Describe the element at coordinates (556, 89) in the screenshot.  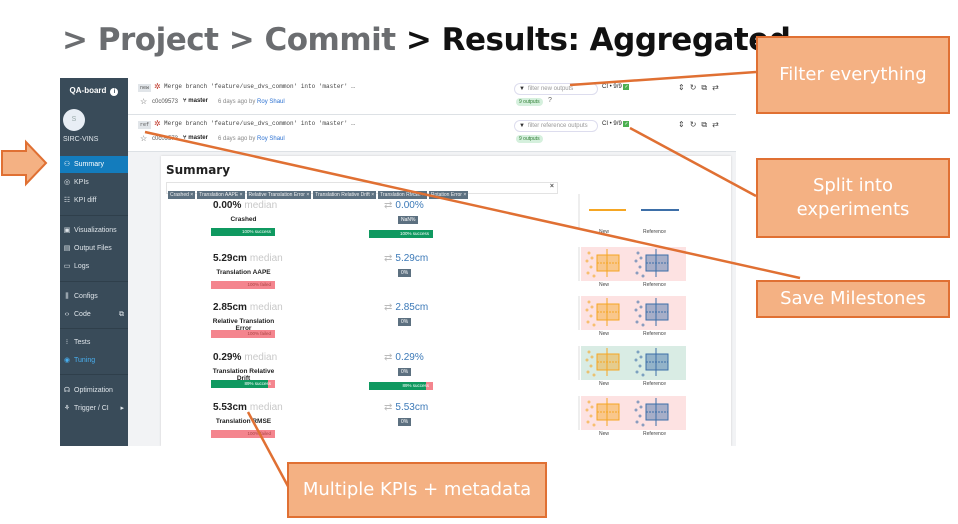
I see `filter-new-outputs-input: ▼ filter new outputs` at that location.